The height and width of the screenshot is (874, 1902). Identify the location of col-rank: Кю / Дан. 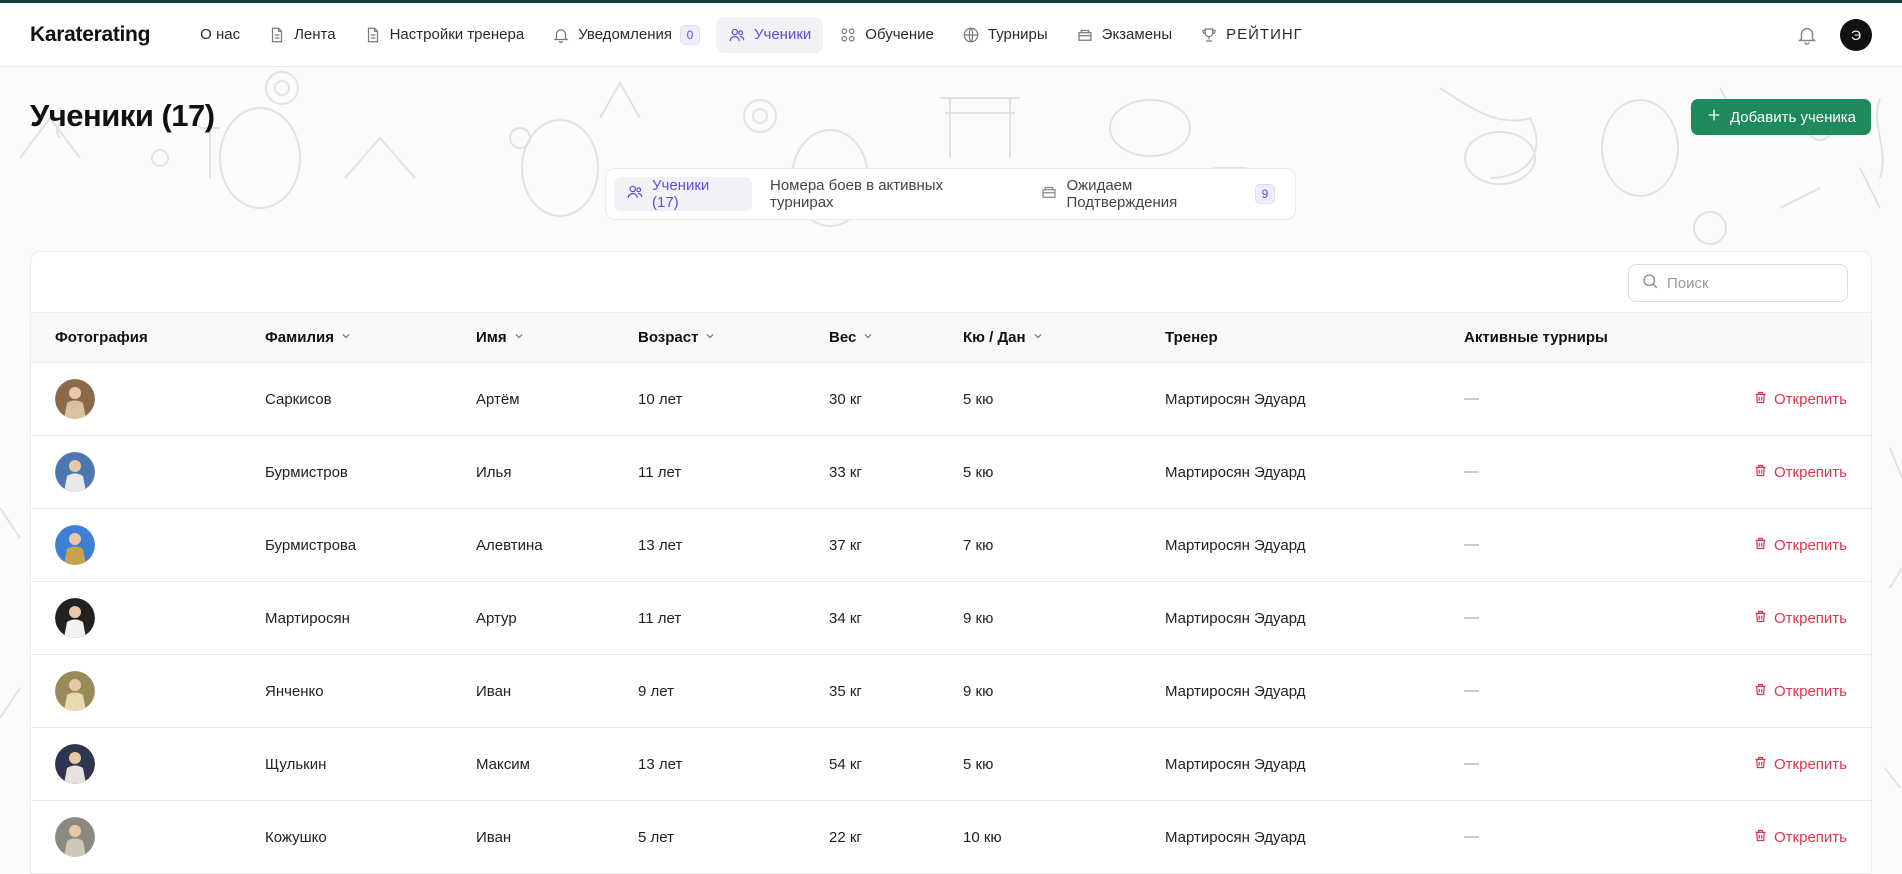
(1040, 338).